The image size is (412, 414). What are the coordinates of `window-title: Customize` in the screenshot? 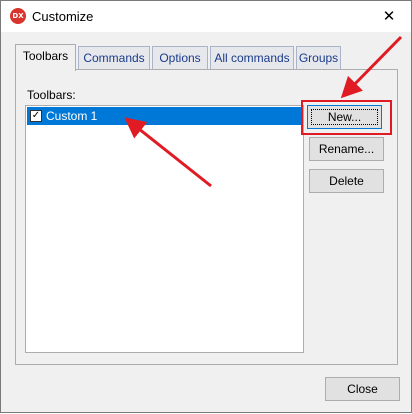 It's located at (63, 16).